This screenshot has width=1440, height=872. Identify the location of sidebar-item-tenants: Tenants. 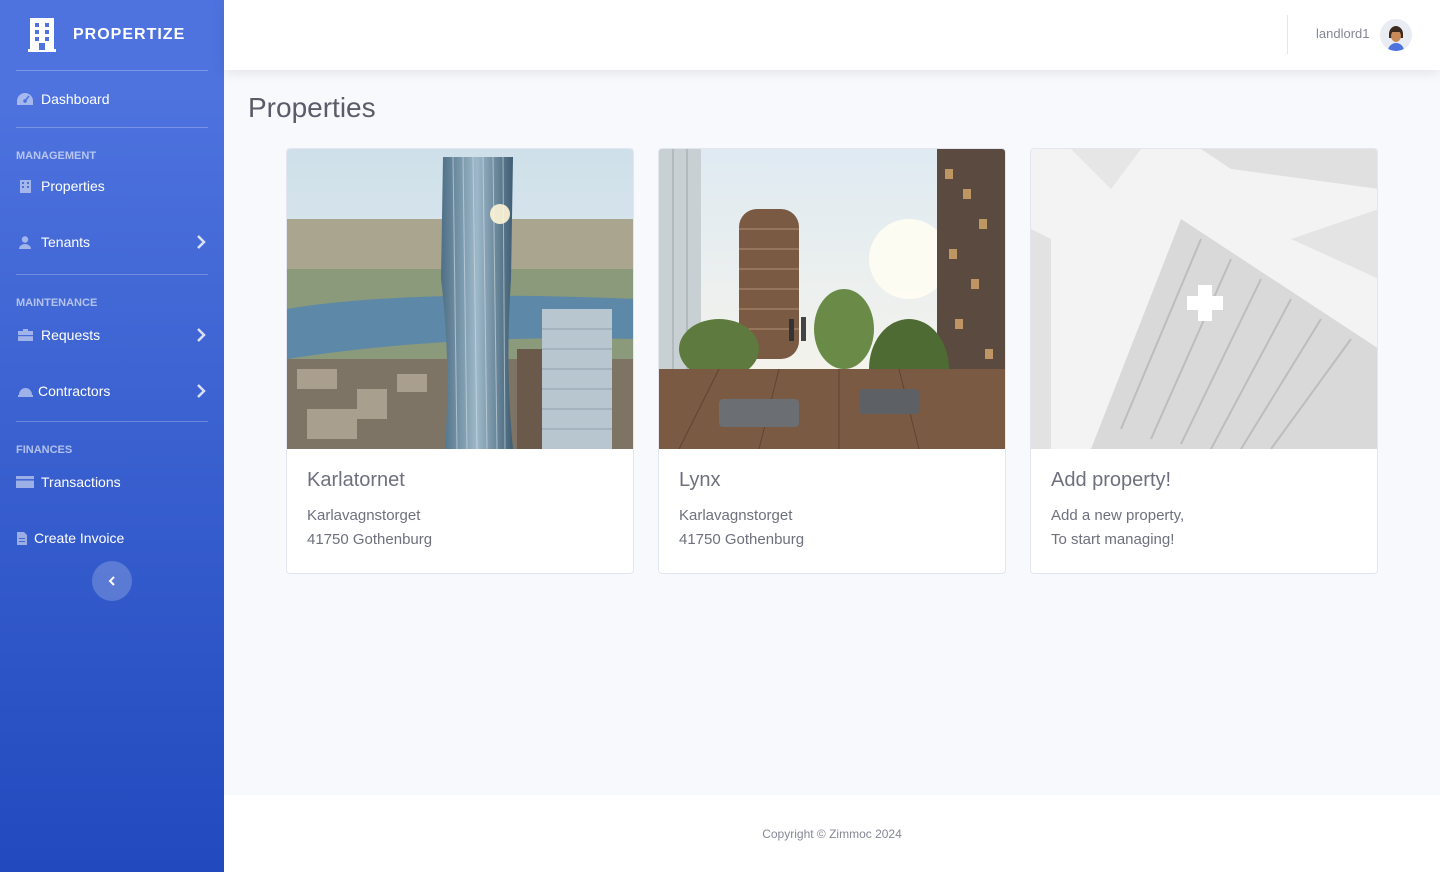
(112, 242).